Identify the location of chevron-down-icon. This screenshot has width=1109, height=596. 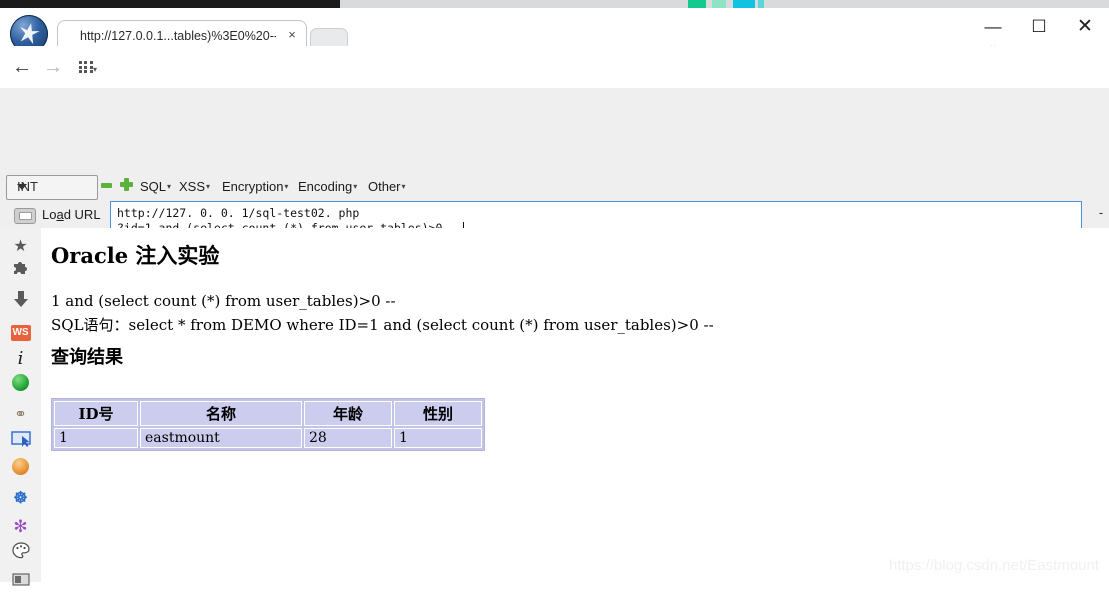
(22, 187).